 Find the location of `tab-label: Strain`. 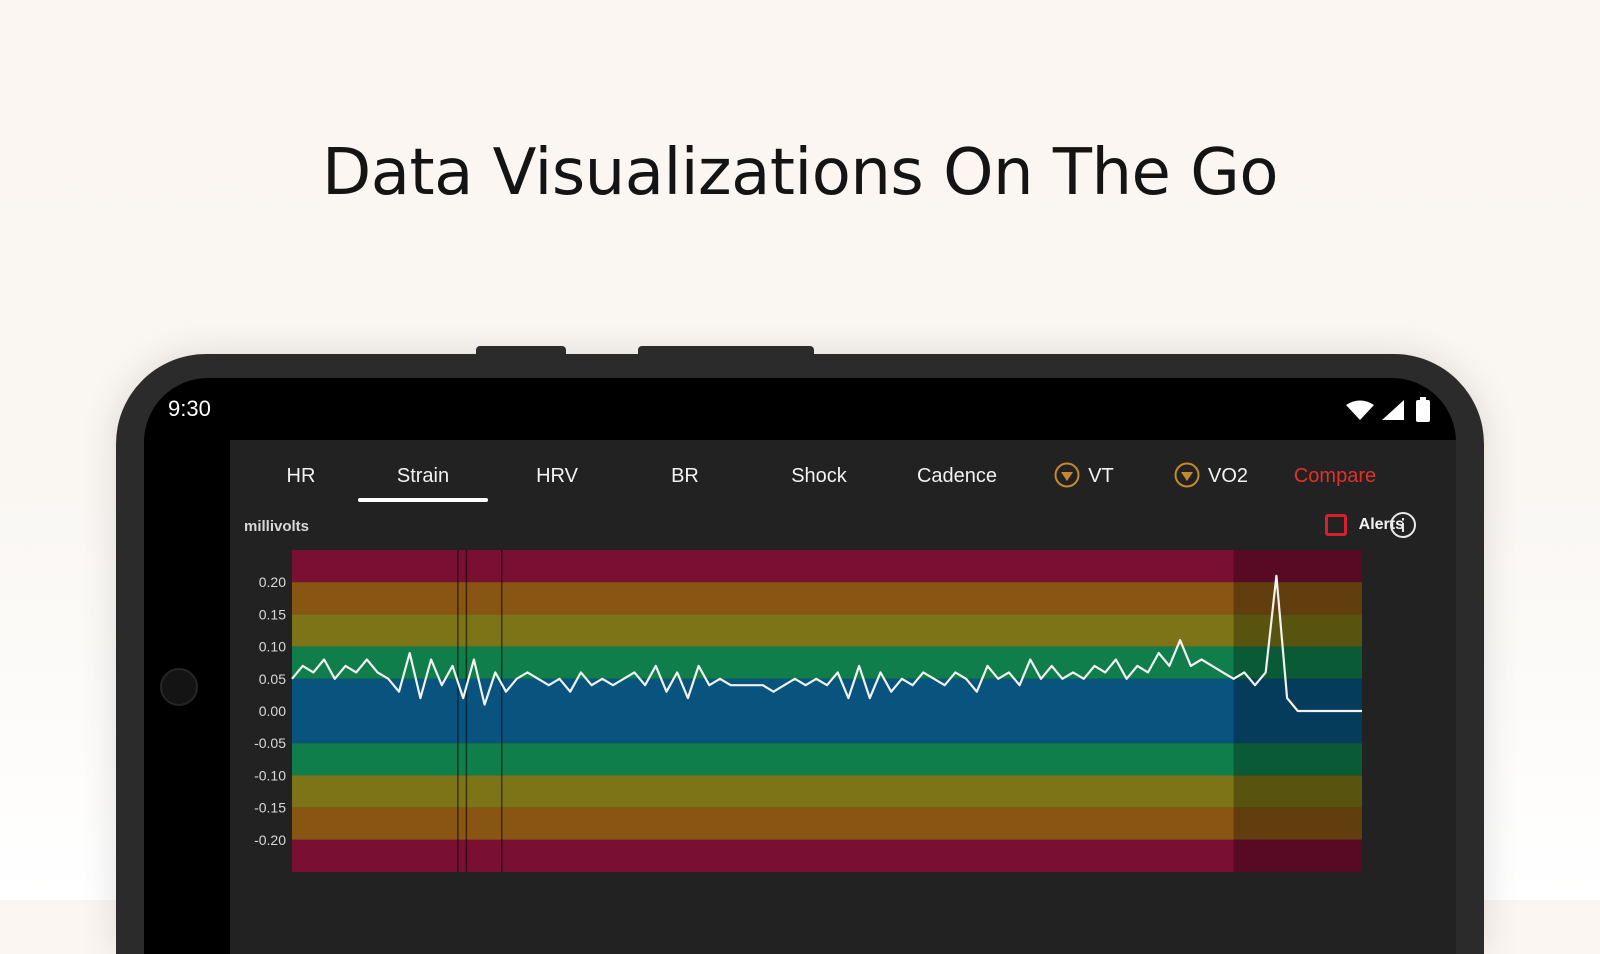

tab-label: Strain is located at coordinates (423, 476).